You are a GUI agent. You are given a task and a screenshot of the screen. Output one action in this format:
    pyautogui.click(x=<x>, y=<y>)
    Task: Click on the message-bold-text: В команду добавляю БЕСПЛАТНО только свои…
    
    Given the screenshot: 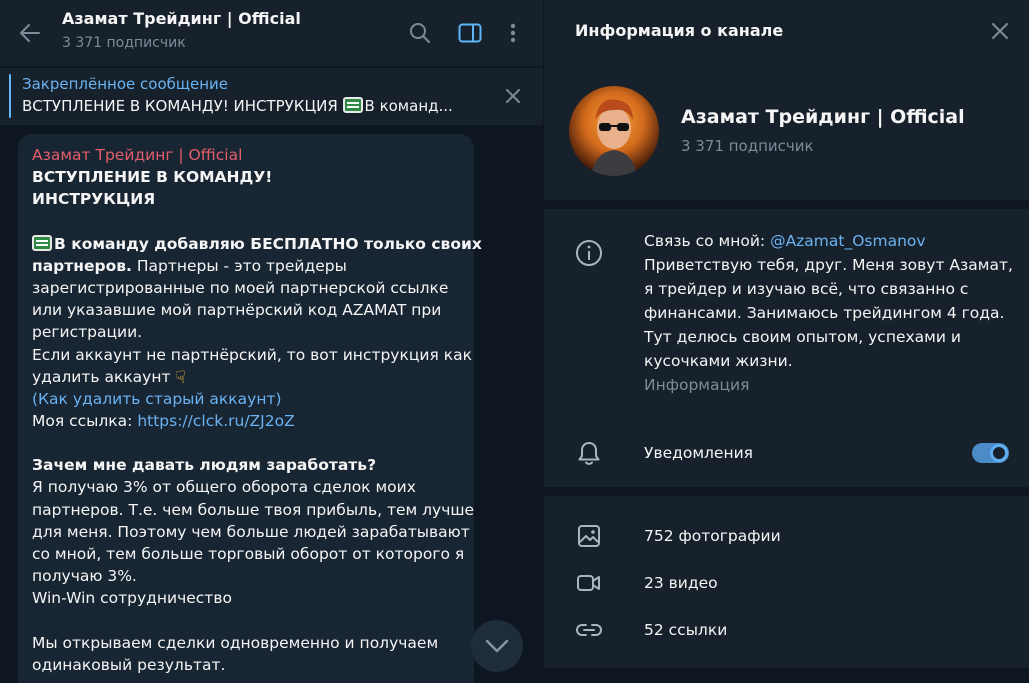 What is the action you would take?
    pyautogui.click(x=268, y=243)
    